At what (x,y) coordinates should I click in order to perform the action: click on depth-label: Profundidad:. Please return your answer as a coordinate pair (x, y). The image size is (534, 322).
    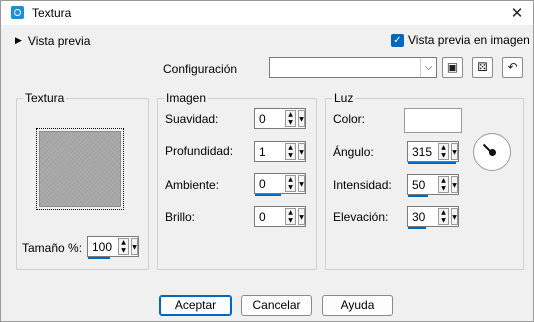
    Looking at the image, I should click on (199, 151).